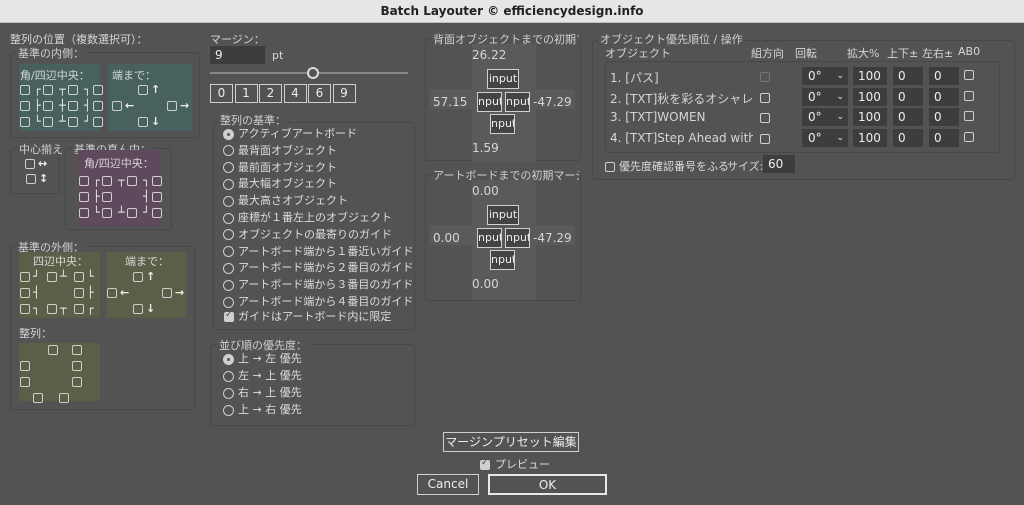 The width and height of the screenshot is (1024, 505). Describe the element at coordinates (270, 93) in the screenshot. I see `margin-preset-button: 2` at that location.